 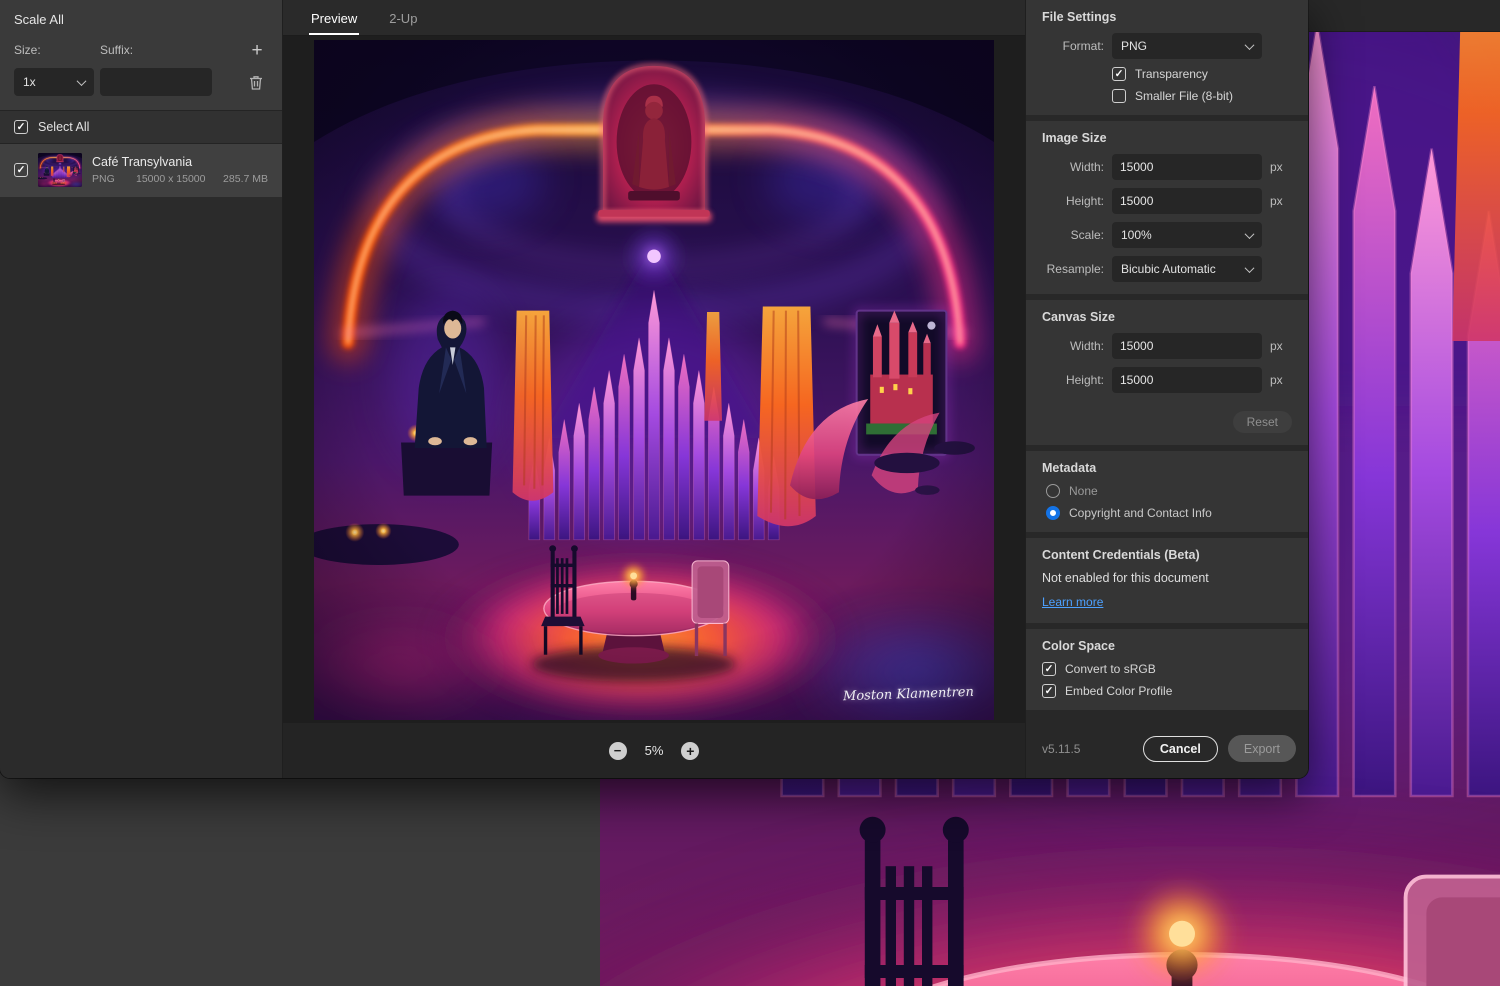 What do you see at coordinates (1187, 167) in the screenshot?
I see `image-width-input` at bounding box center [1187, 167].